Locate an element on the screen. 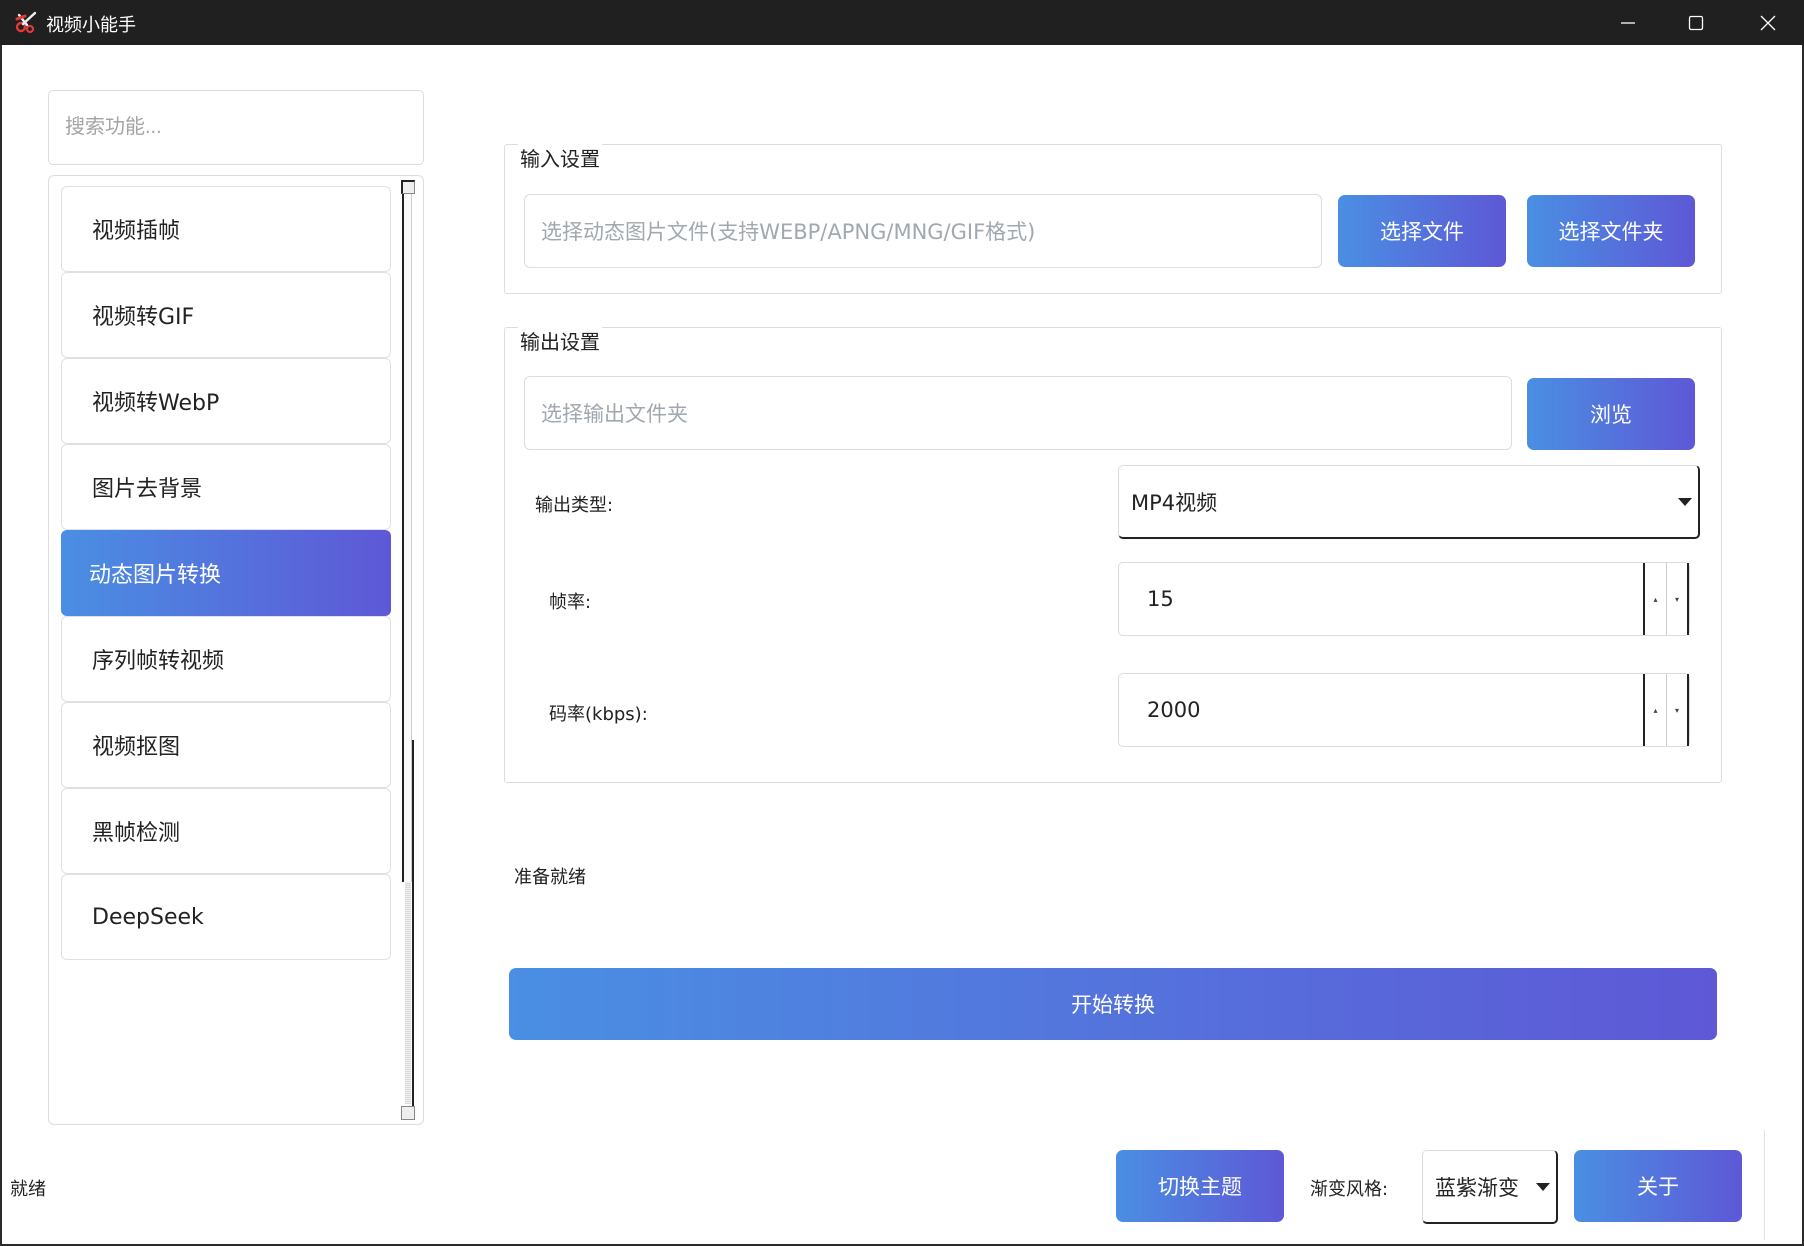  output-type-select: MP4视频 is located at coordinates (1409, 502).